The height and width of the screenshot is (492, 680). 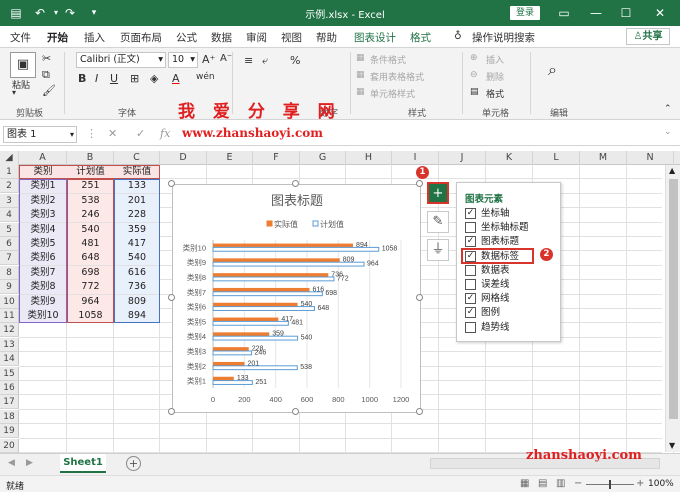 What do you see at coordinates (221, 37) in the screenshot?
I see `tab-data: 数据` at bounding box center [221, 37].